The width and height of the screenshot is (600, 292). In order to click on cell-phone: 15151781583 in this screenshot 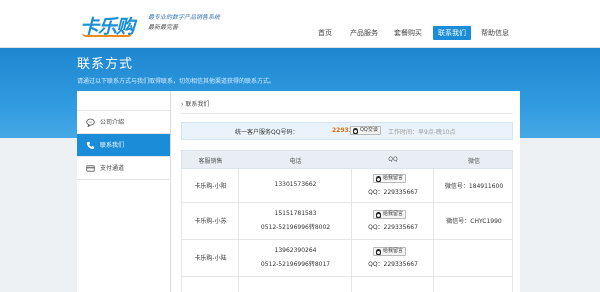, I will do `click(295, 213)`.